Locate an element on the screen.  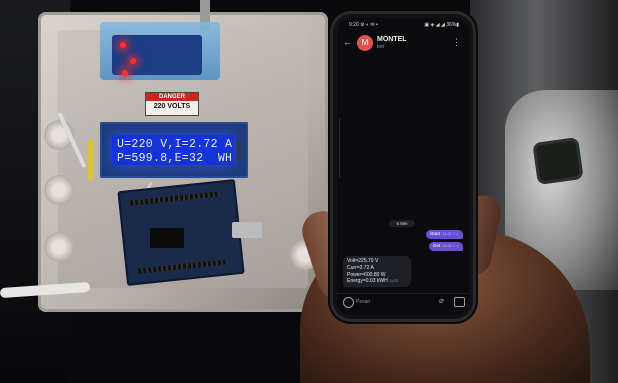
yellow-wire is located at coordinates (91, 160).